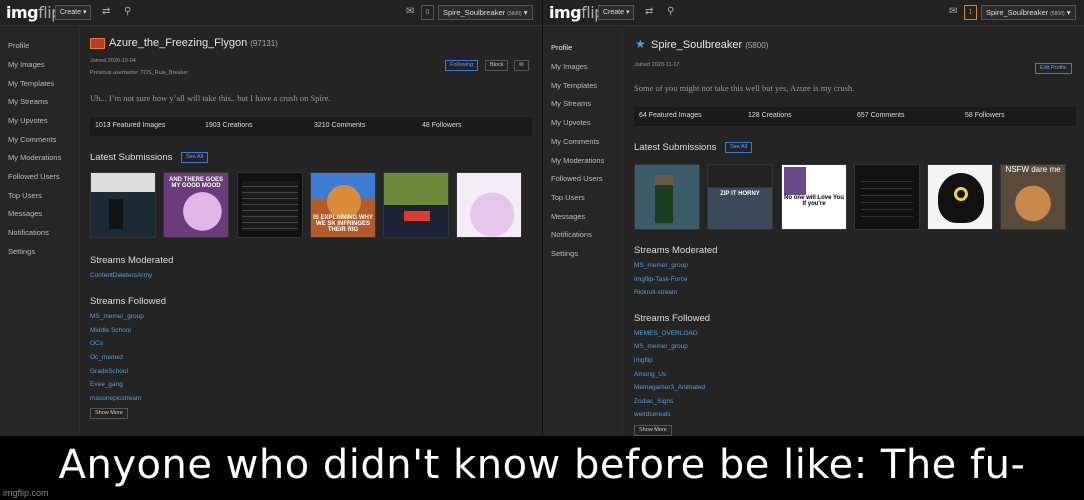  I want to click on followed-stream-link: Oc_memez, so click(106, 357).